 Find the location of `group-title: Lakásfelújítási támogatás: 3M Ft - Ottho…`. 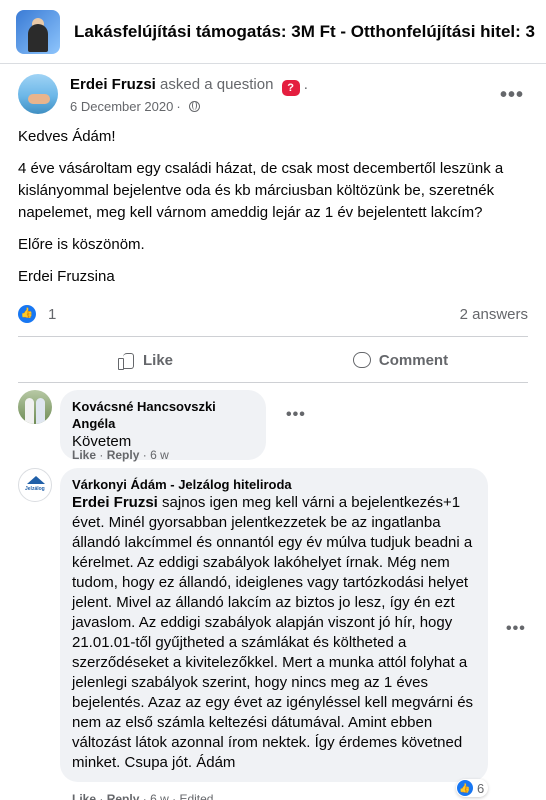

group-title: Lakásfelújítási támogatás: 3M Ft - Ottho… is located at coordinates (304, 32).